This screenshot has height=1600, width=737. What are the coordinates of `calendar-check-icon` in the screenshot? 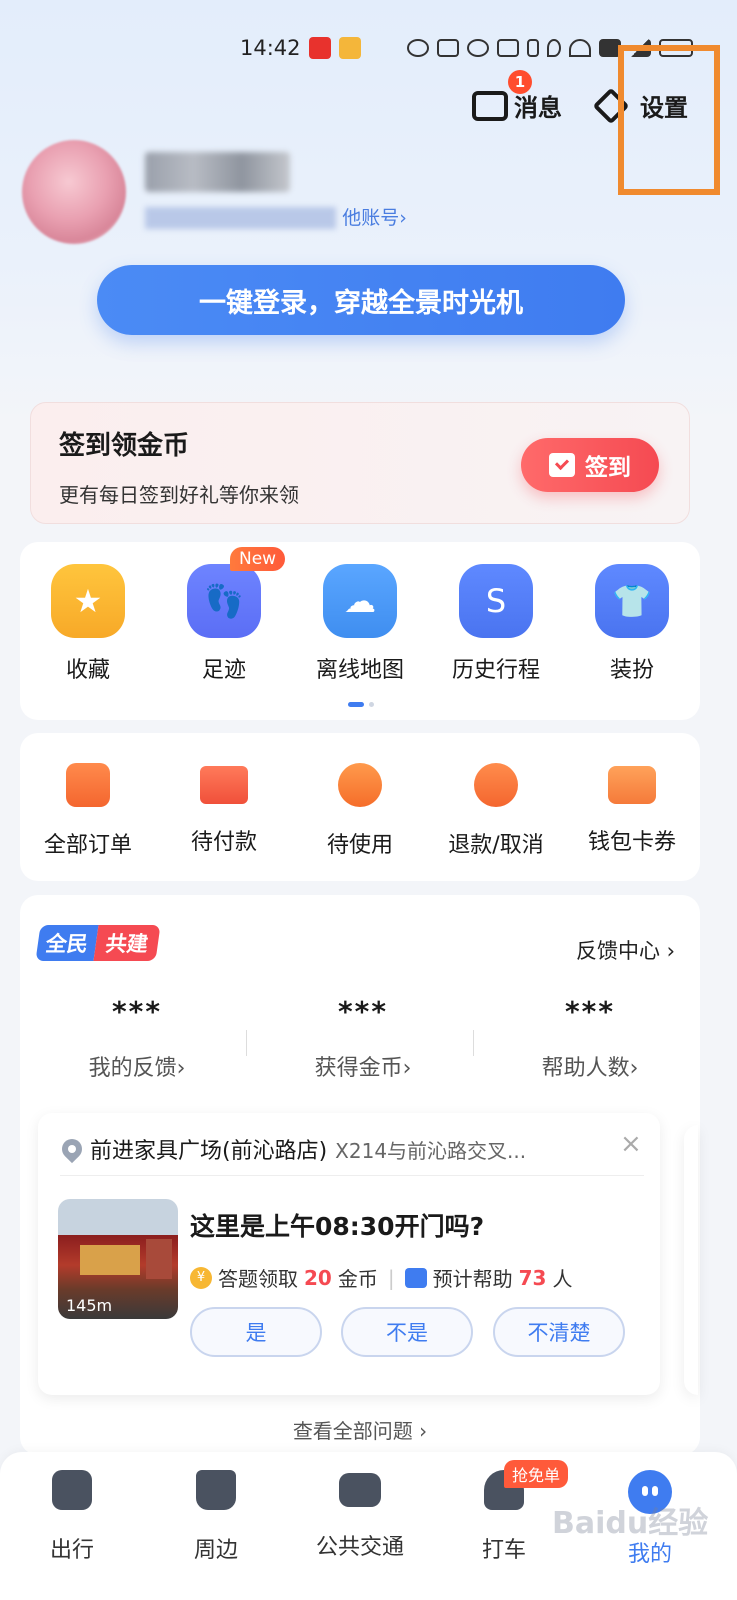 It's located at (562, 465).